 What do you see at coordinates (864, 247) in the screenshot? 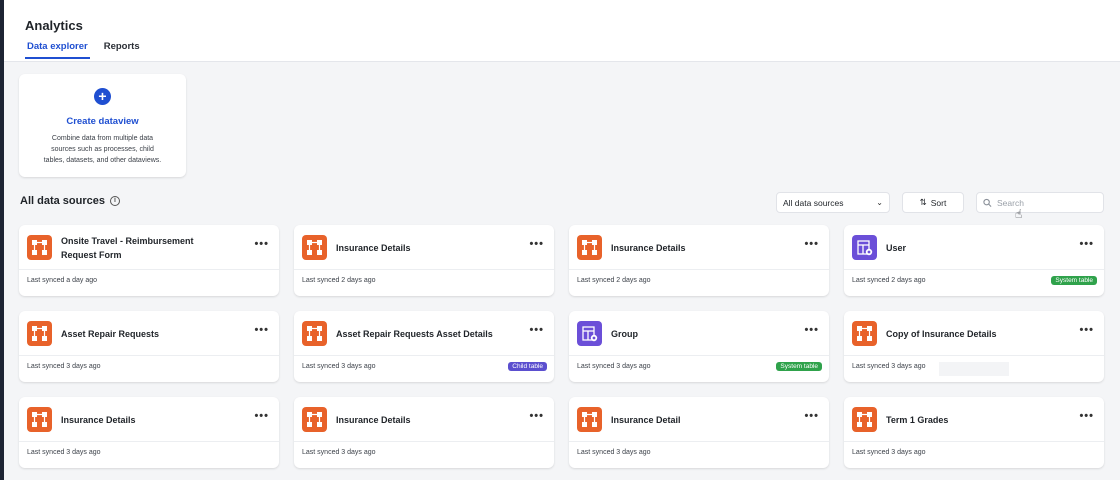
I see `user-table-icon` at bounding box center [864, 247].